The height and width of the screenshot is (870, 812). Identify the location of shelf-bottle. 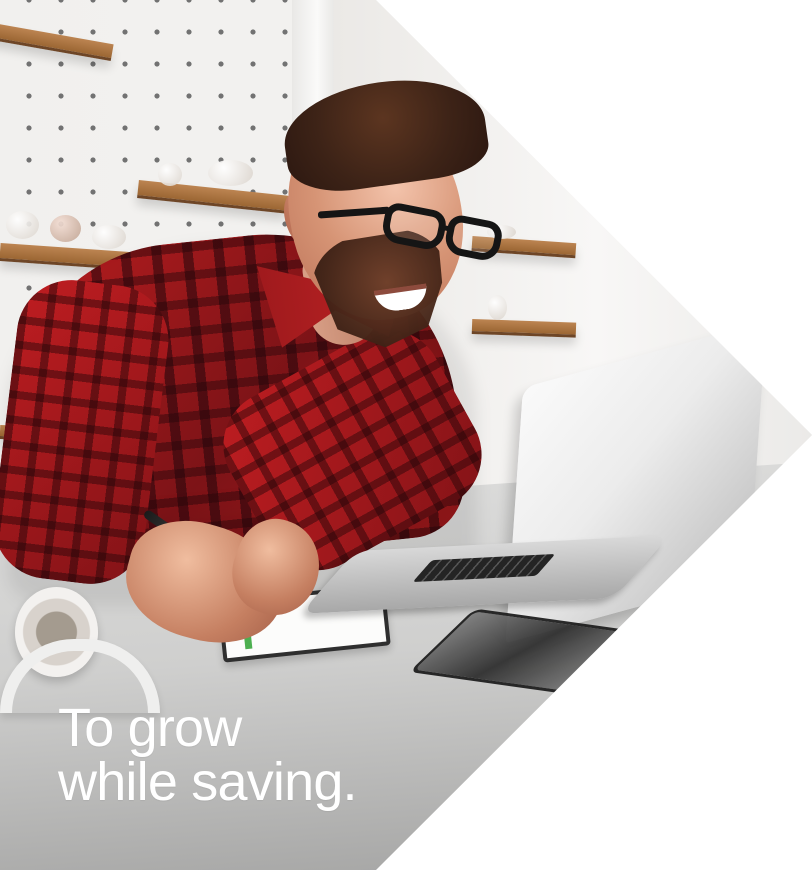
(497, 307).